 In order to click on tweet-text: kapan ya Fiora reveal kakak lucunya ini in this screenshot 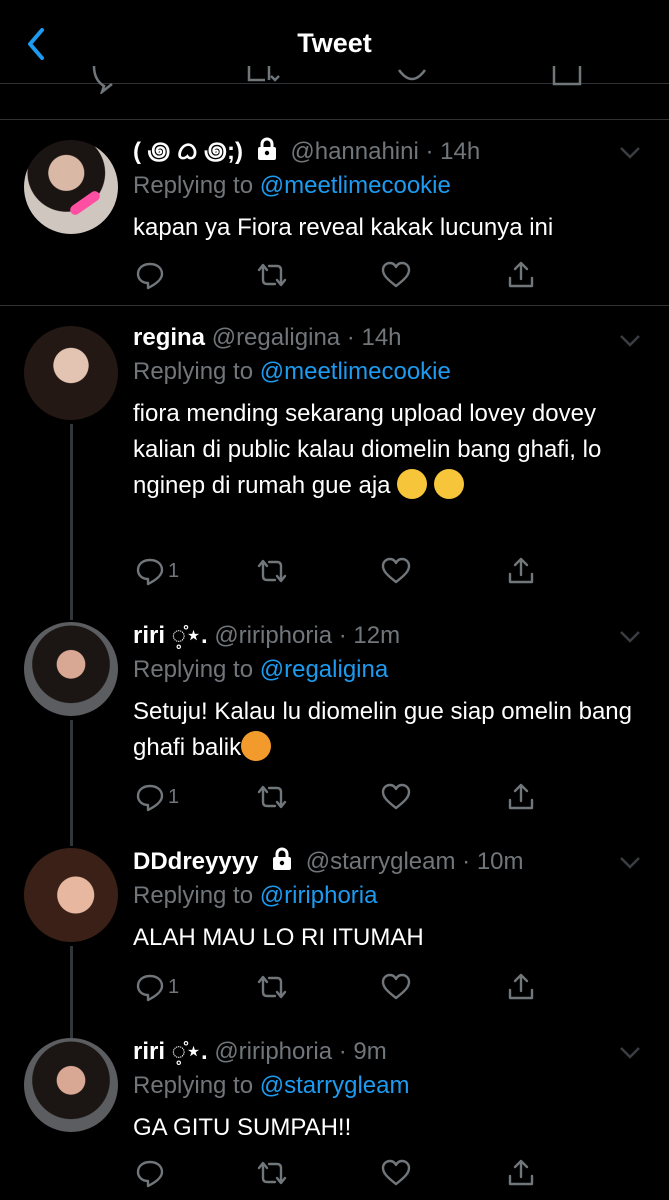, I will do `click(343, 227)`.